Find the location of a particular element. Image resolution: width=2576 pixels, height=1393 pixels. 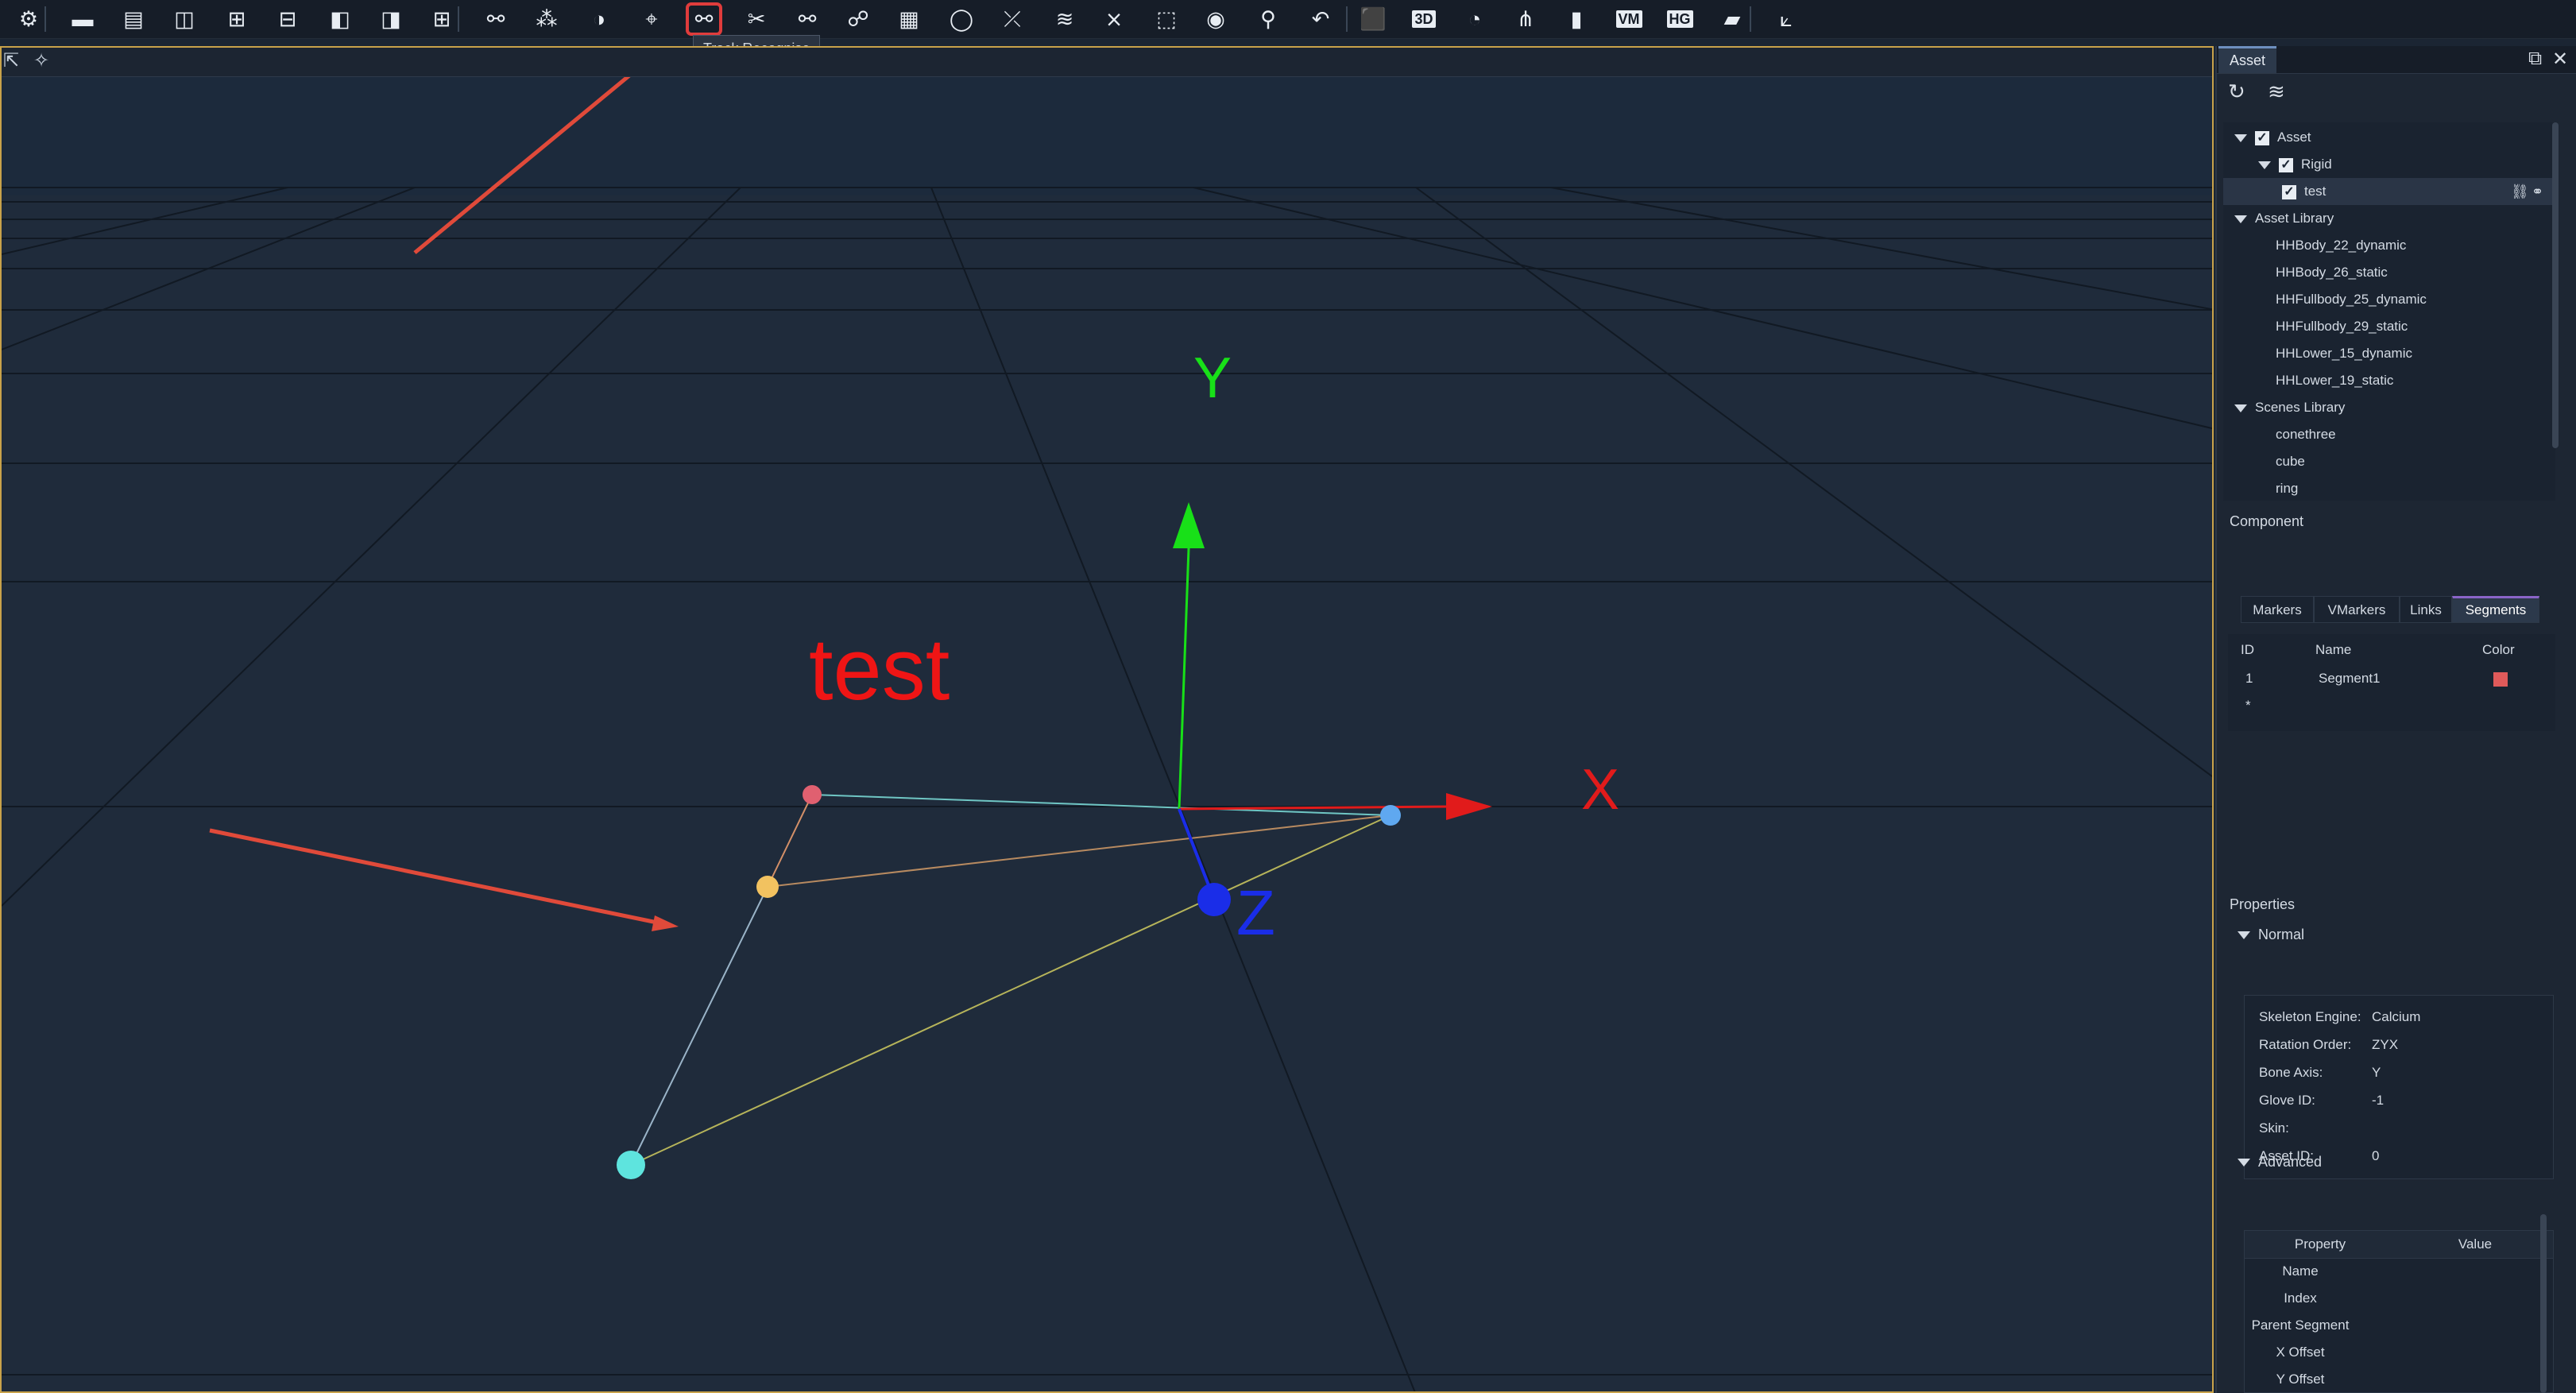

advanced-row: Index is located at coordinates (2300, 1298).